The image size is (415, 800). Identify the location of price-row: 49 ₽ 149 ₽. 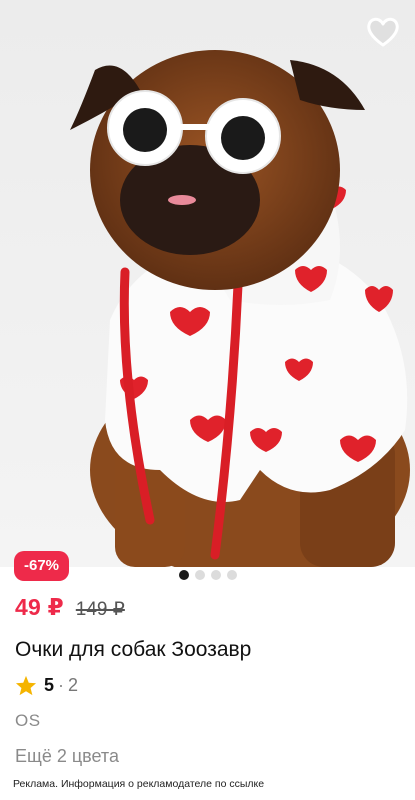
(70, 607).